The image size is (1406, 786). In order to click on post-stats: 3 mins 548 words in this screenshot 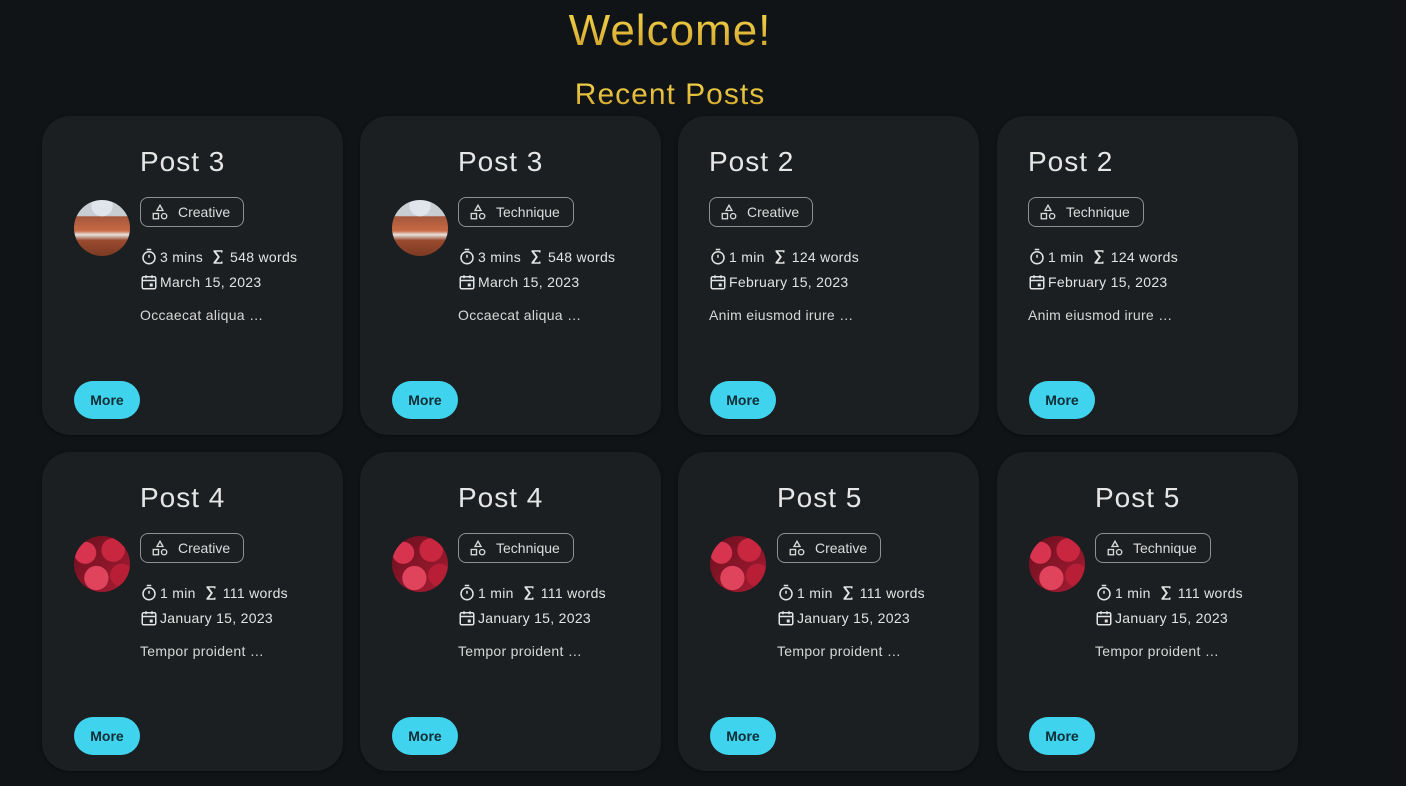, I will do `click(536, 257)`.